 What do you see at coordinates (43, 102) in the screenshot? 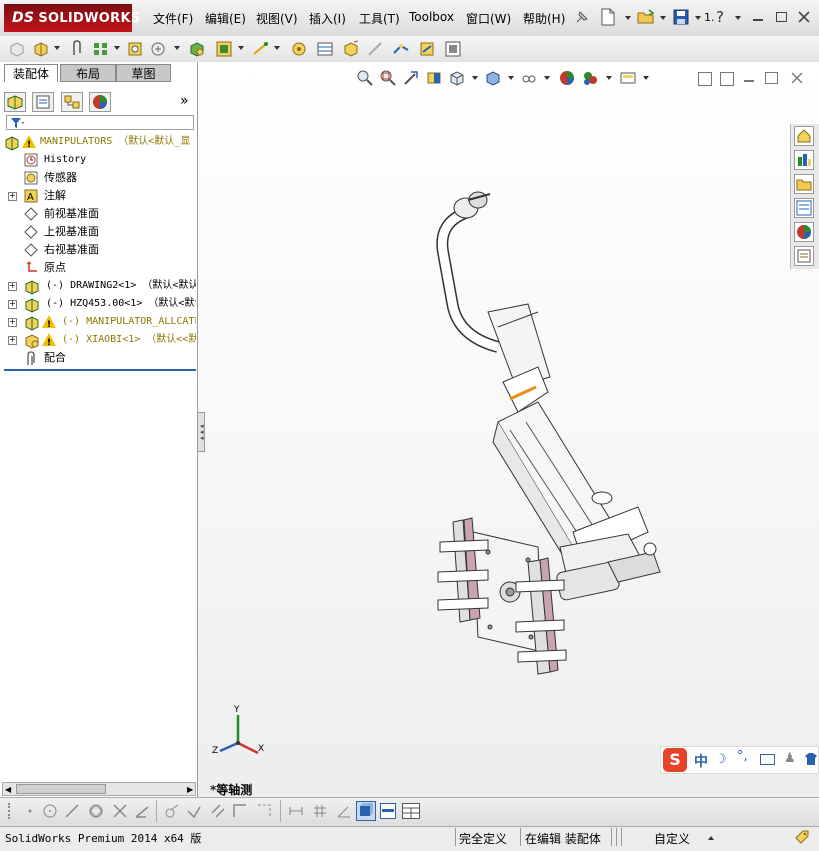
I see `property-manager-icon` at bounding box center [43, 102].